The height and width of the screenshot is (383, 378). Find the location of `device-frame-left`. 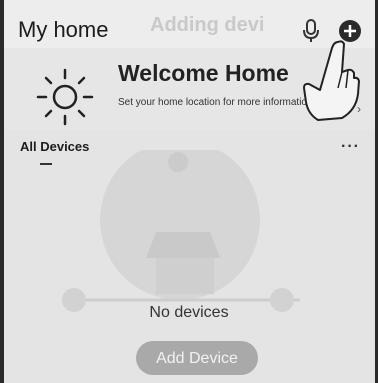

device-frame-left is located at coordinates (2, 191).